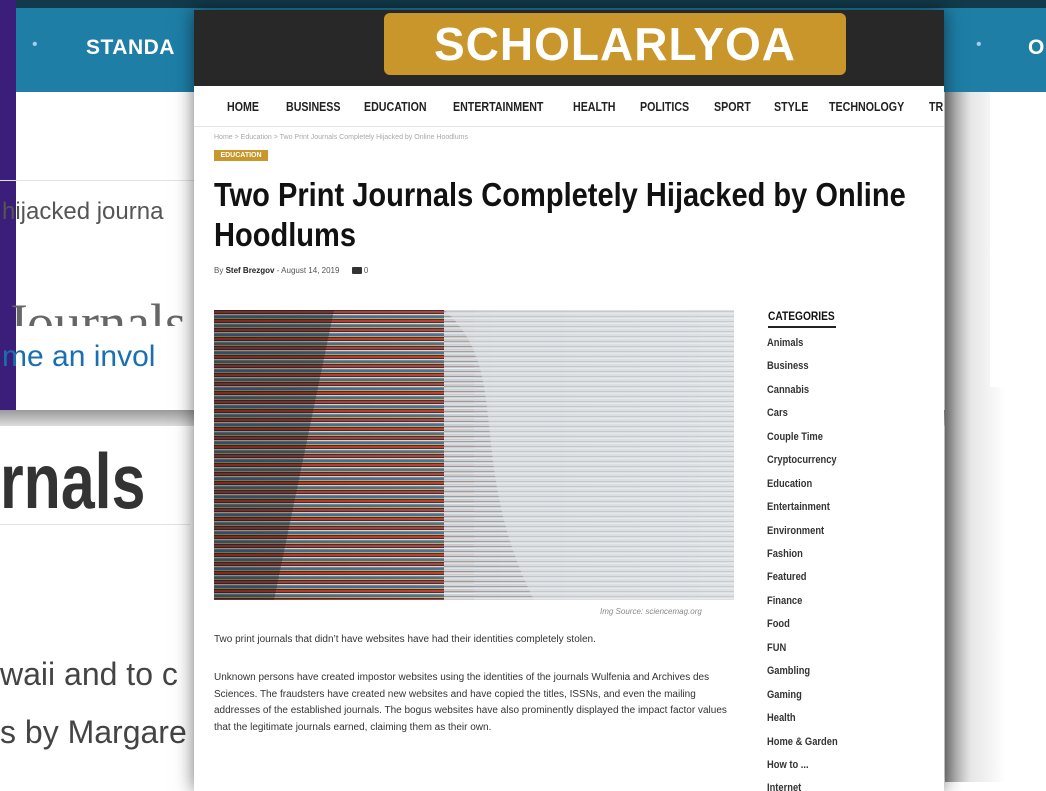  Describe the element at coordinates (802, 327) in the screenshot. I see `categories-underline` at that location.